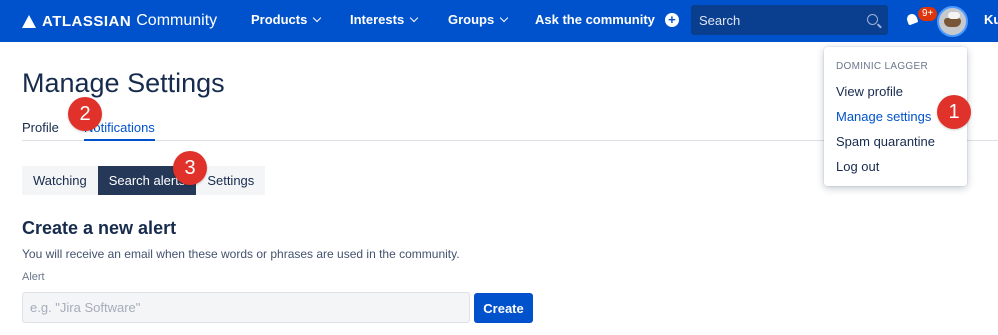 Image resolution: width=998 pixels, height=335 pixels. I want to click on tab-profile: Profile, so click(40, 129).